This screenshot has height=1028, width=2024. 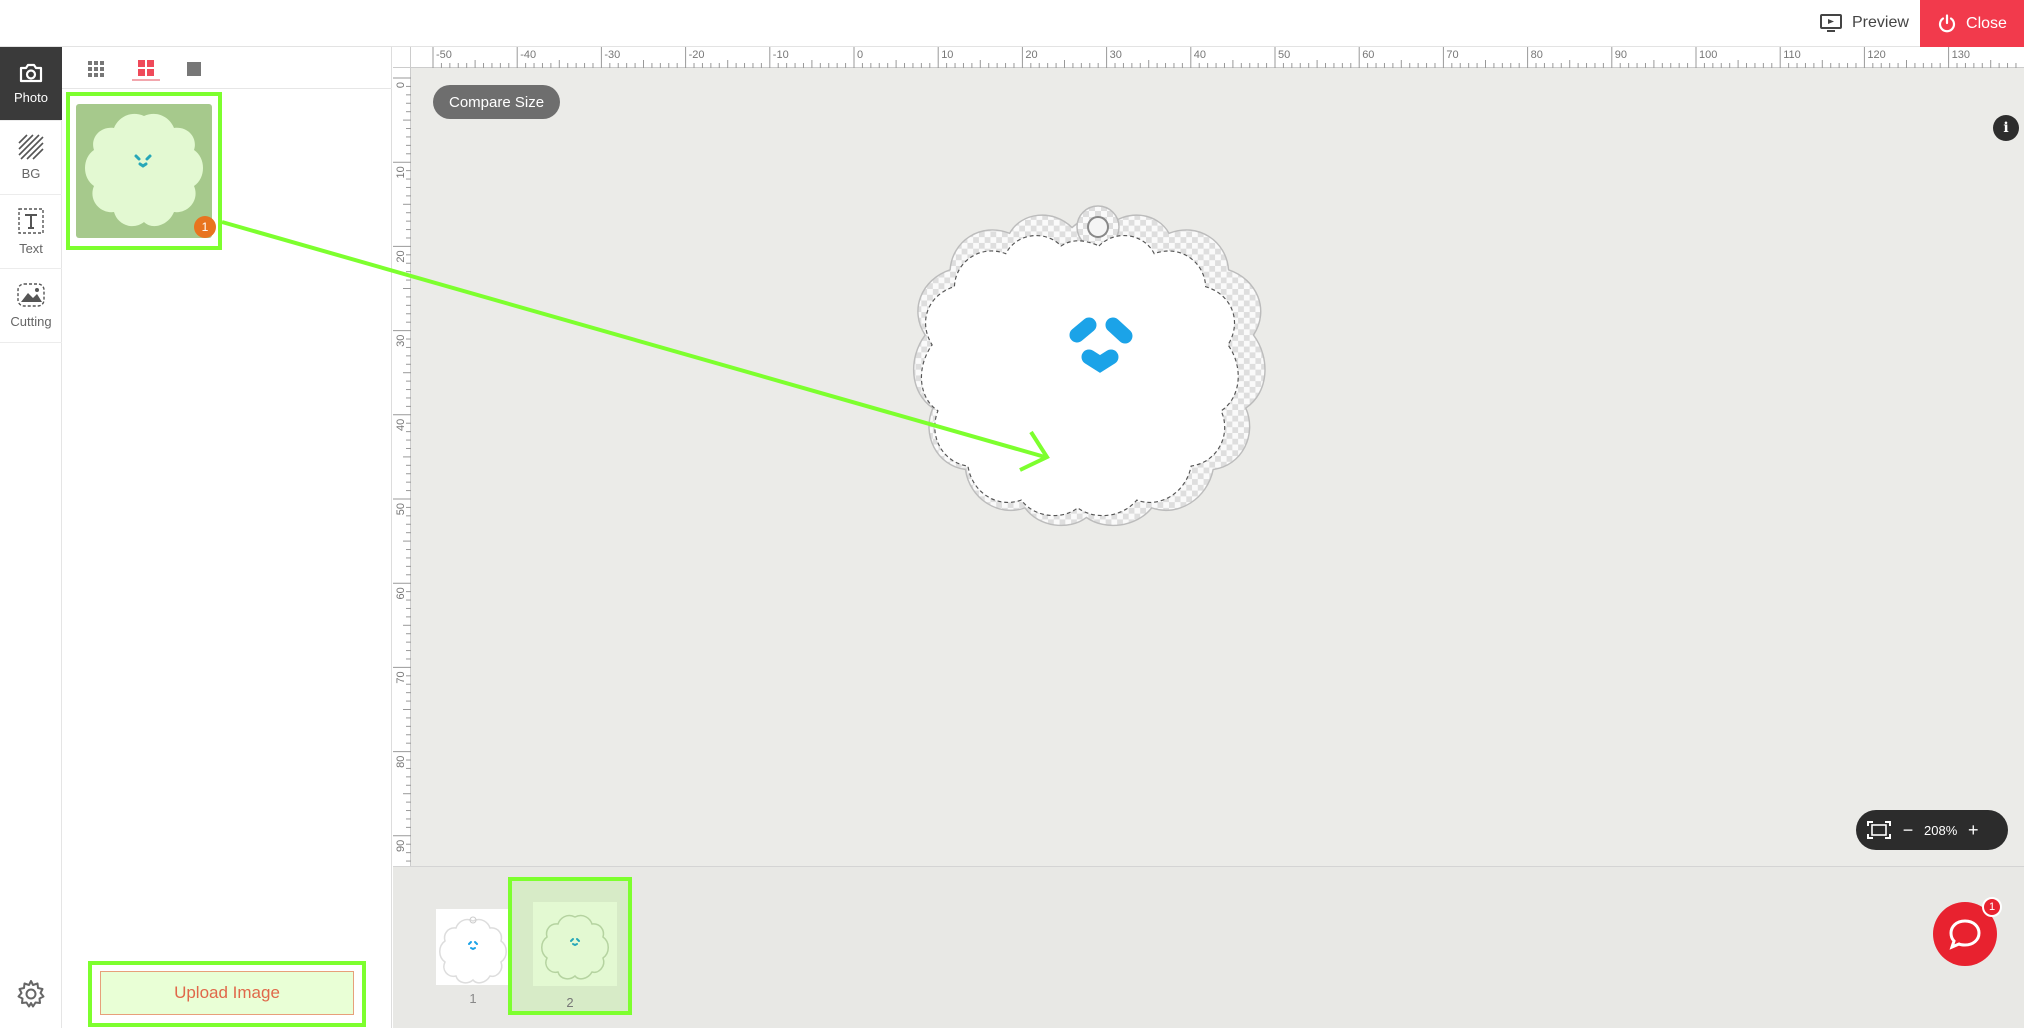 I want to click on page-1-preview, so click(x=473, y=950).